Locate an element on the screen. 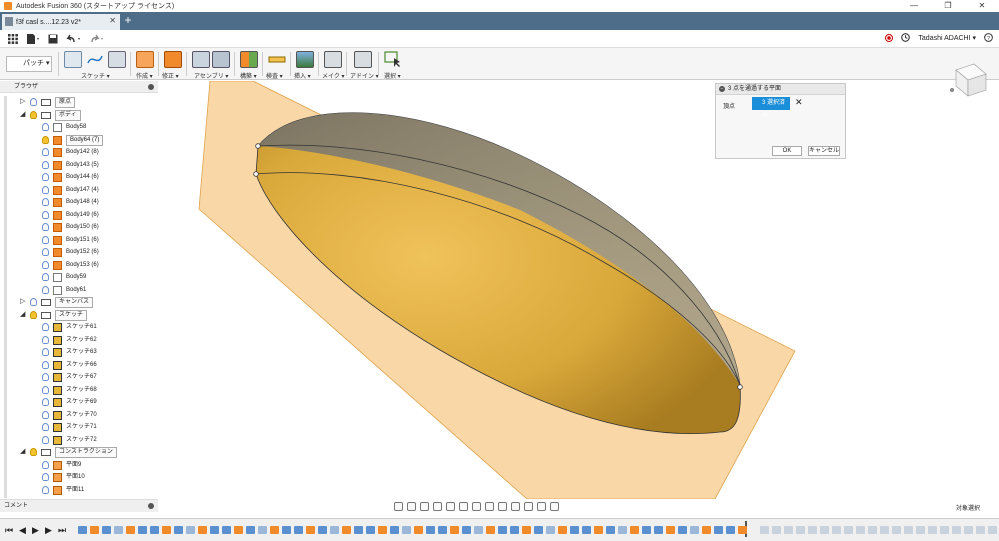  tree-item-sketch: スケッチ69 is located at coordinates (68, 402).